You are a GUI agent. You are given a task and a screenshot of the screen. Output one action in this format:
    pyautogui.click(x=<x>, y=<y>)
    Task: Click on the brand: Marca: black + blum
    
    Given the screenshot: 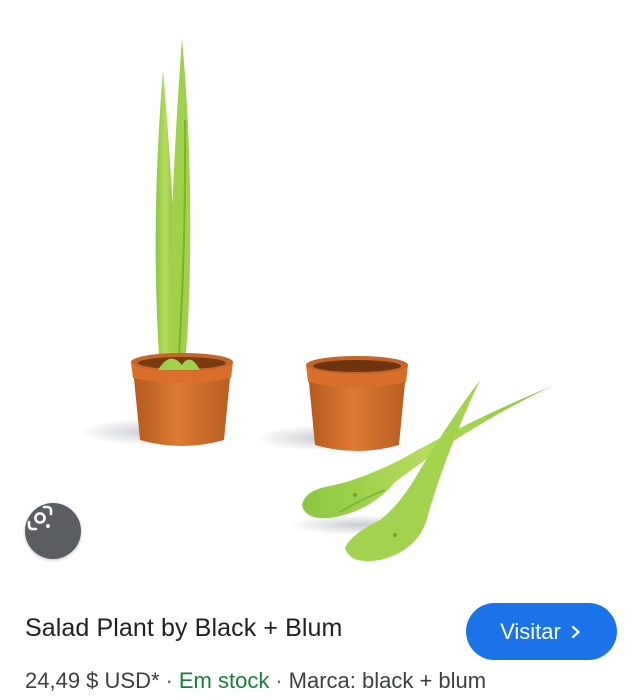 What is the action you would take?
    pyautogui.click(x=387, y=680)
    